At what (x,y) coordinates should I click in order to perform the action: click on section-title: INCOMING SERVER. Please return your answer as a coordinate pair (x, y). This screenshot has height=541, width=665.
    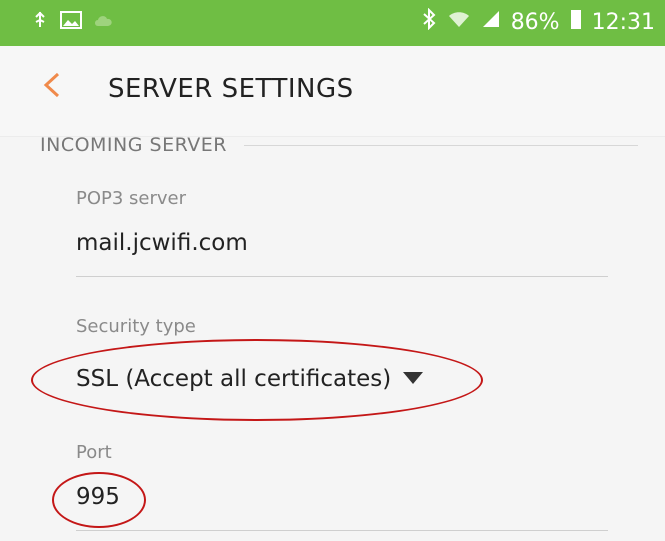
    Looking at the image, I should click on (133, 145).